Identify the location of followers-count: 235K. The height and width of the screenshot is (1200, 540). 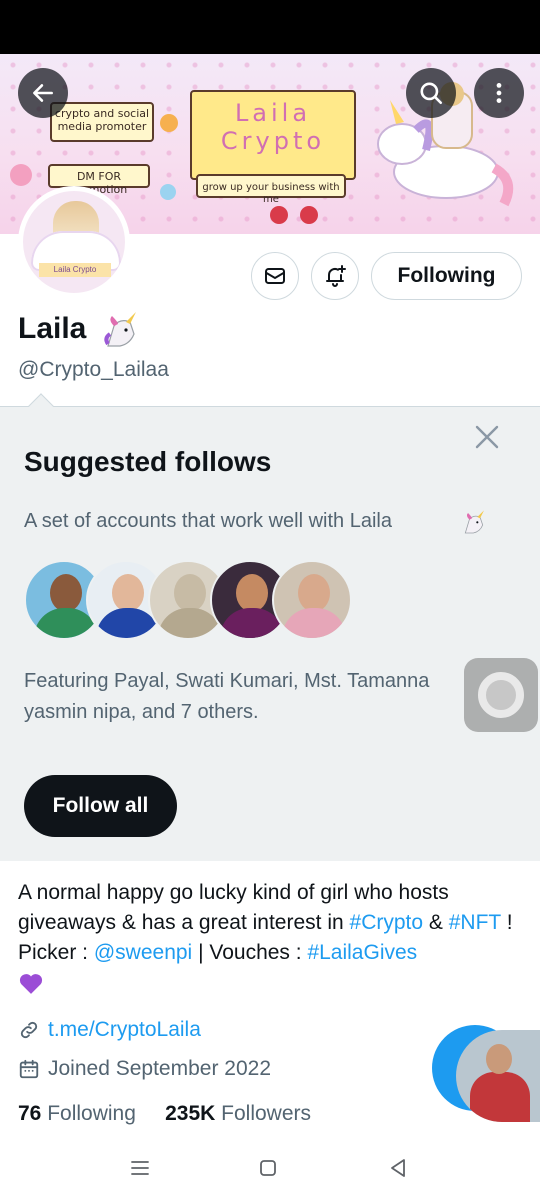
(190, 1113).